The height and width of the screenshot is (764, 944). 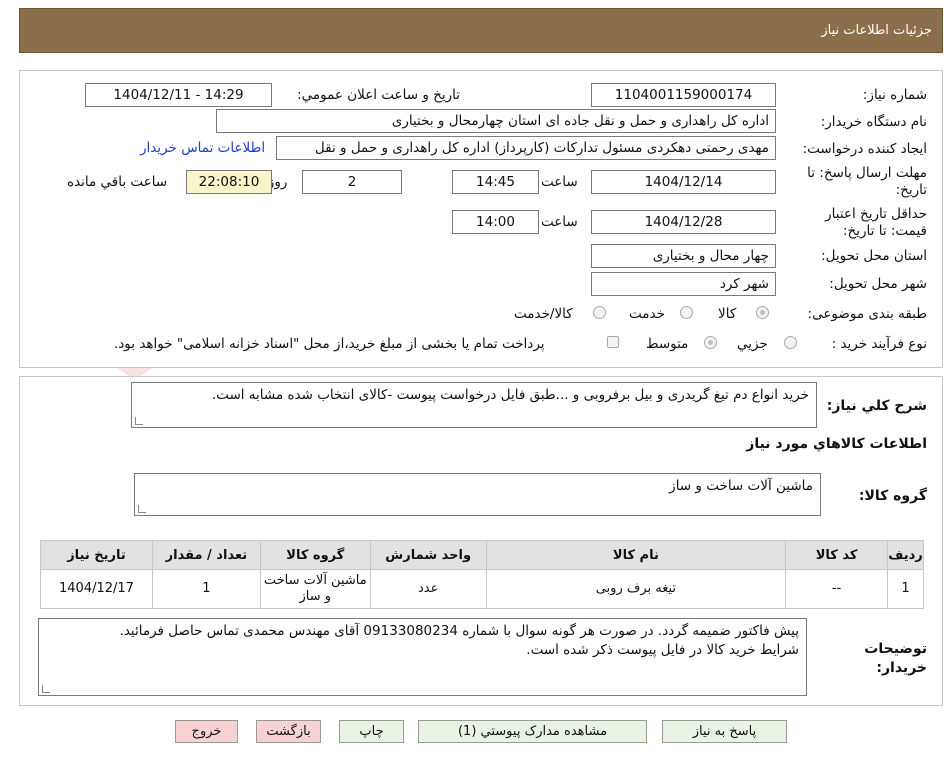 I want to click on need-number-field: 1104001159000174, so click(x=683, y=95).